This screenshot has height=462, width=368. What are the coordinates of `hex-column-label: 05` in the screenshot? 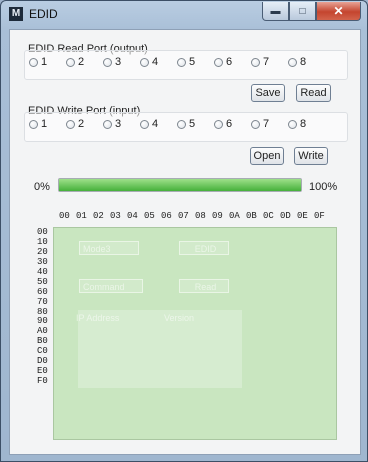 It's located at (149, 216).